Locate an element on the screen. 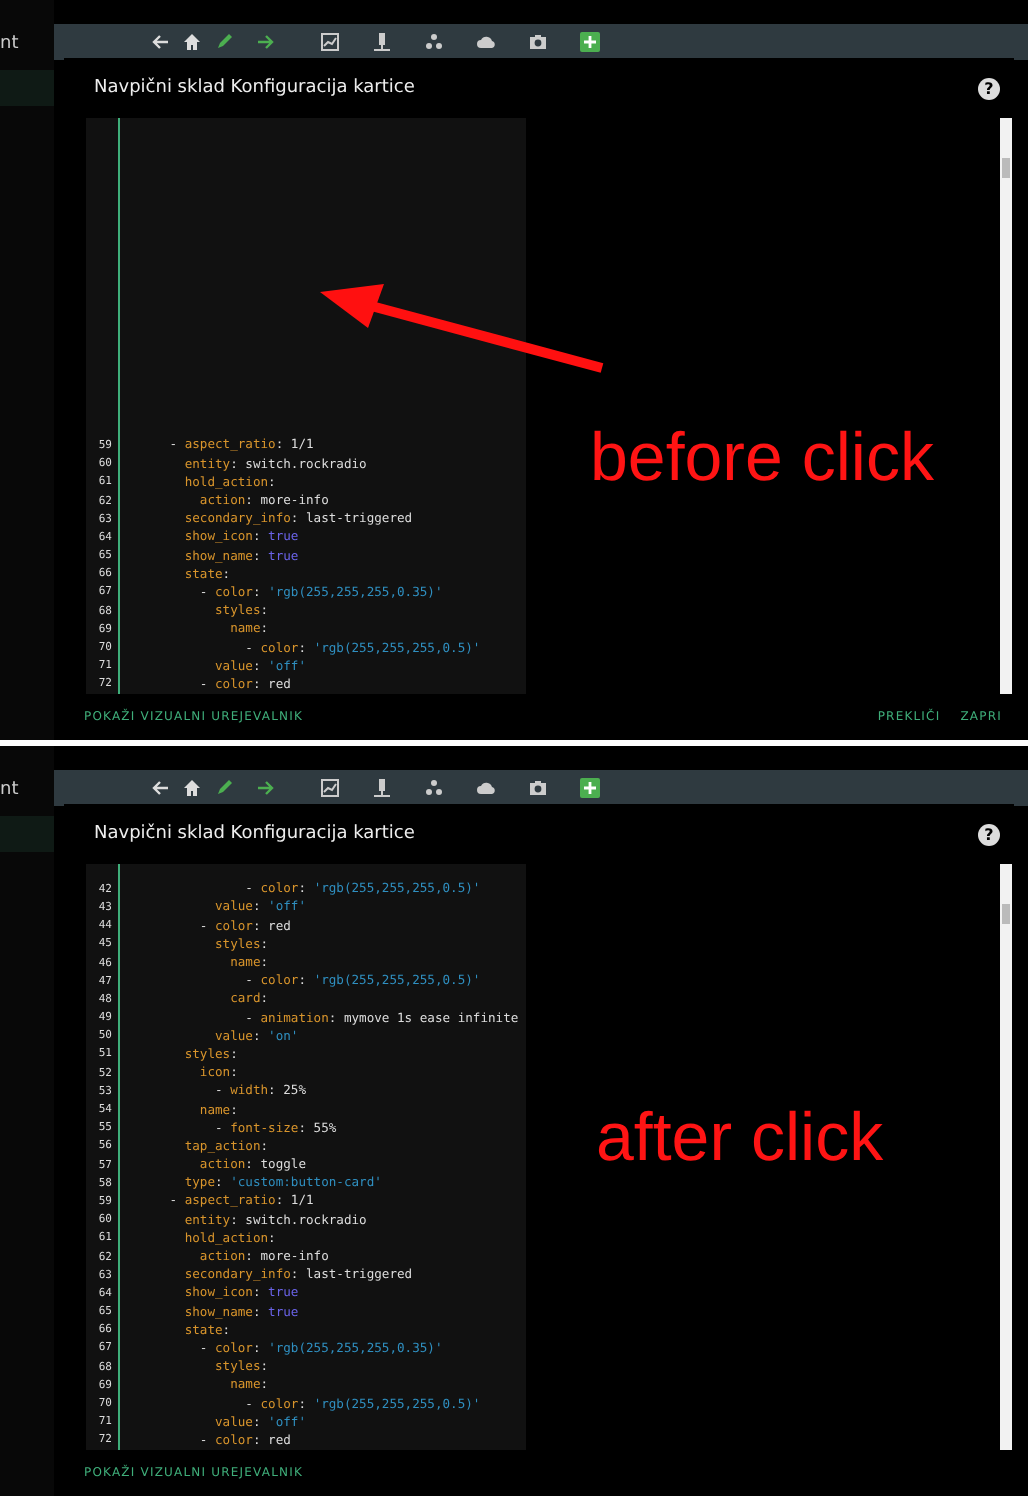  annotation-caption: before click is located at coordinates (762, 459).